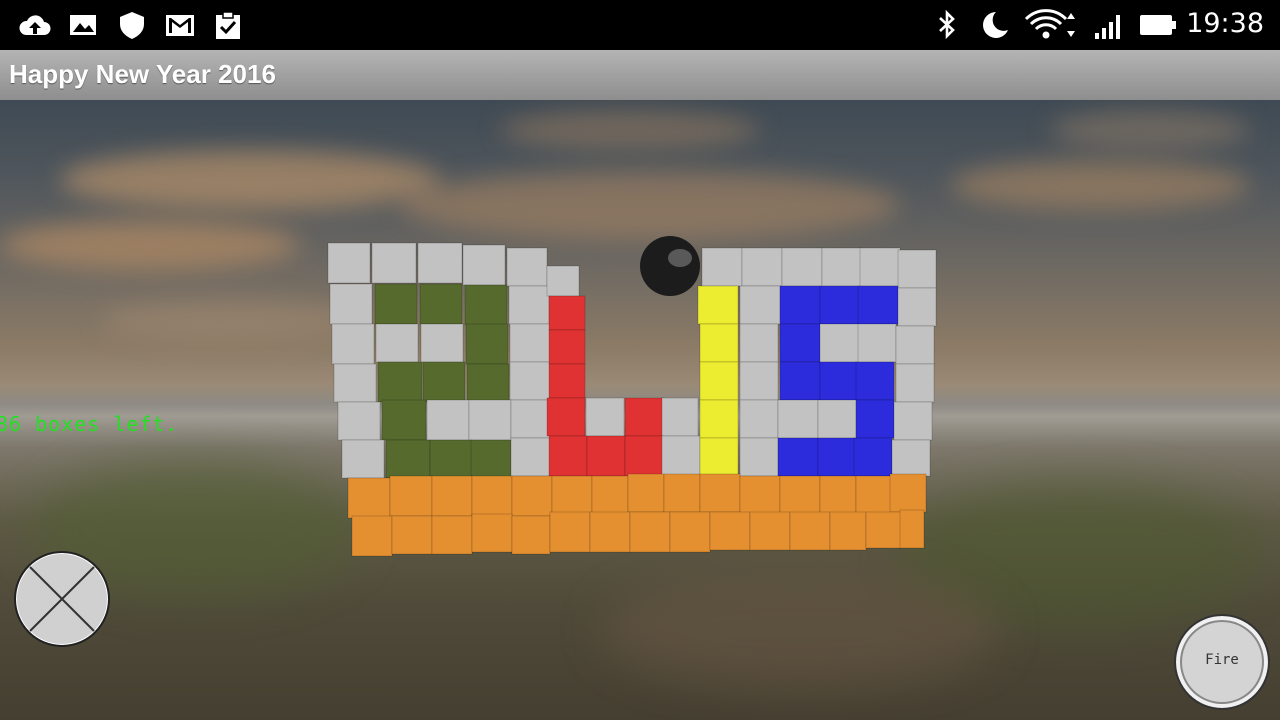  I want to click on do-not-disturb-moon-icon, so click(995, 25).